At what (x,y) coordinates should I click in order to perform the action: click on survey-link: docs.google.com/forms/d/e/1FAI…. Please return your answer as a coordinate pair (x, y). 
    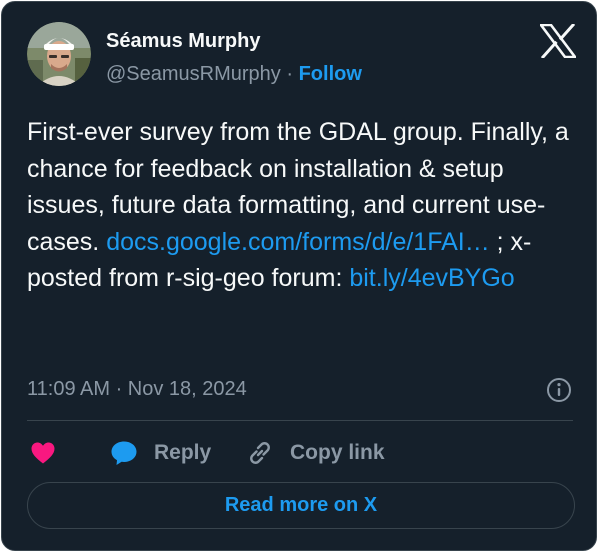
    Looking at the image, I should click on (298, 242).